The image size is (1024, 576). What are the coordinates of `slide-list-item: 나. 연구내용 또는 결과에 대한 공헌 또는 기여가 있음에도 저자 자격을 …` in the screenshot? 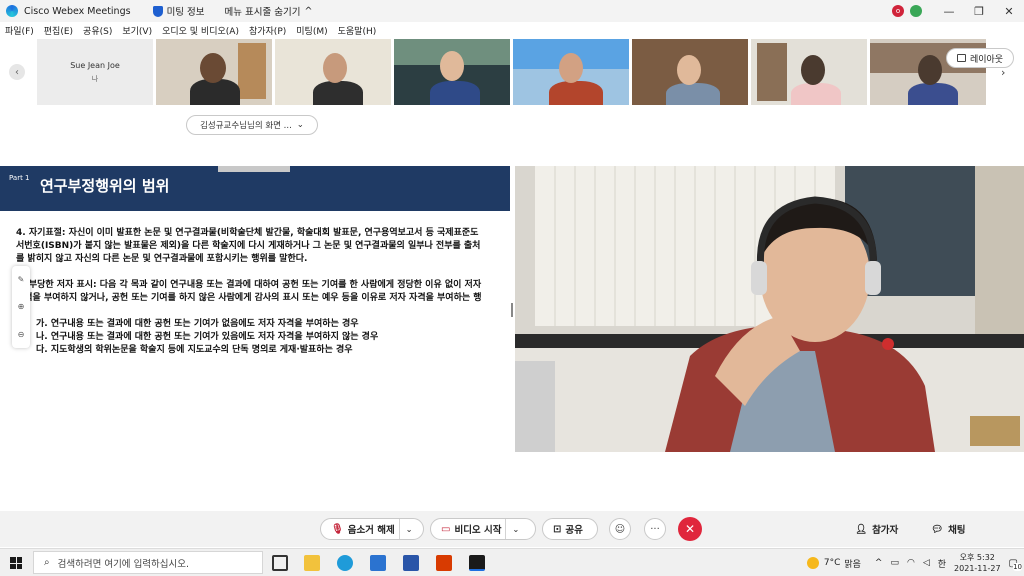 It's located at (207, 337).